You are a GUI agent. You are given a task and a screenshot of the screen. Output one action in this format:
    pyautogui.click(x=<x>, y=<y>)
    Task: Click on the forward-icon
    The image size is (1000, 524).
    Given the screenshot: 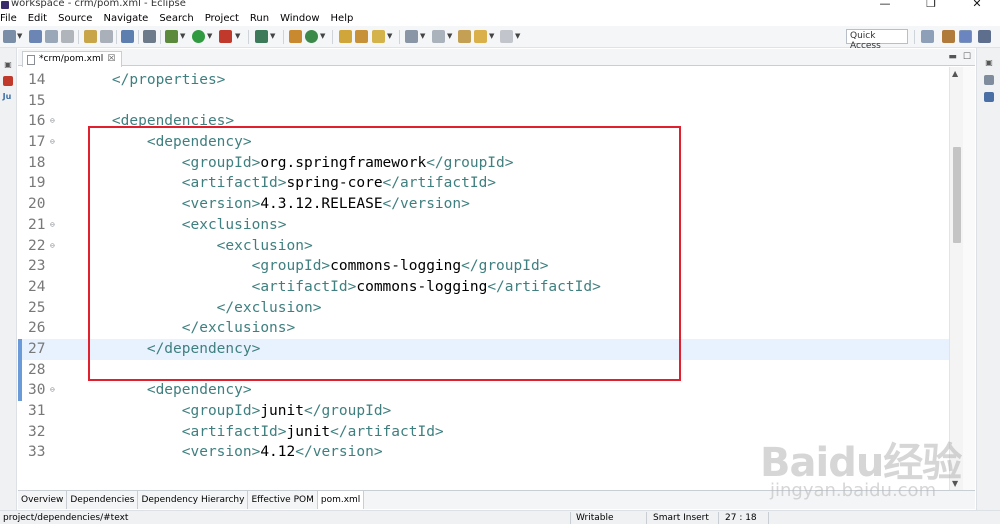 What is the action you would take?
    pyautogui.click(x=506, y=36)
    